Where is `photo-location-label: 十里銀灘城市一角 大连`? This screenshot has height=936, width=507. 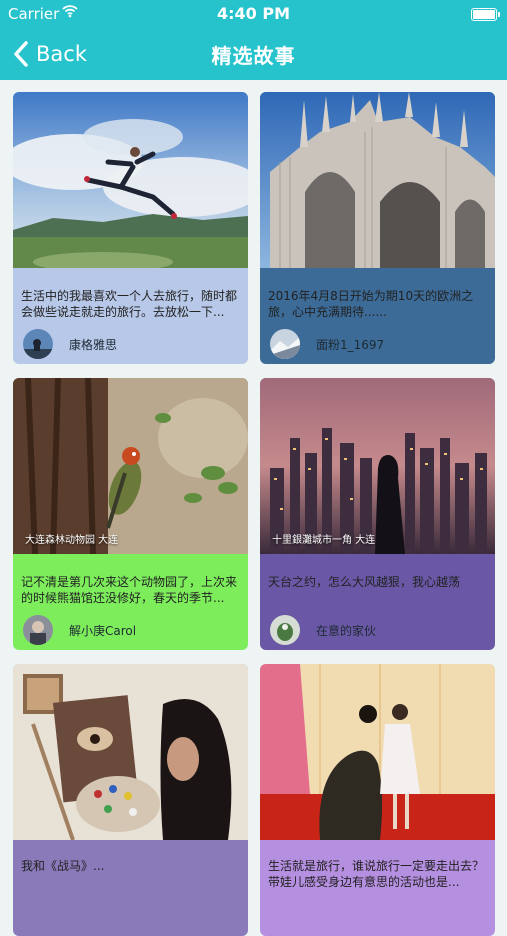 photo-location-label: 十里銀灘城市一角 大连 is located at coordinates (324, 540).